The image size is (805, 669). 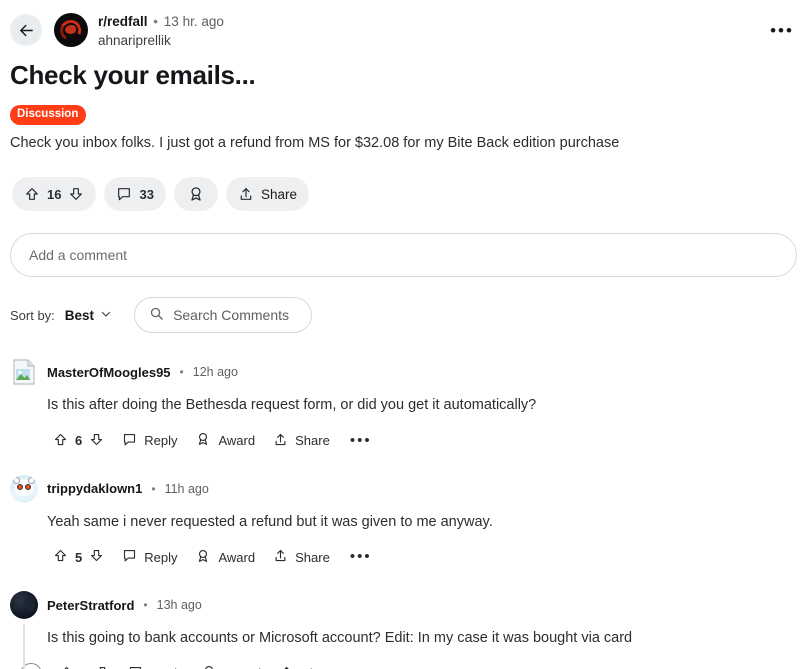 I want to click on share-label: Share, so click(x=278, y=194).